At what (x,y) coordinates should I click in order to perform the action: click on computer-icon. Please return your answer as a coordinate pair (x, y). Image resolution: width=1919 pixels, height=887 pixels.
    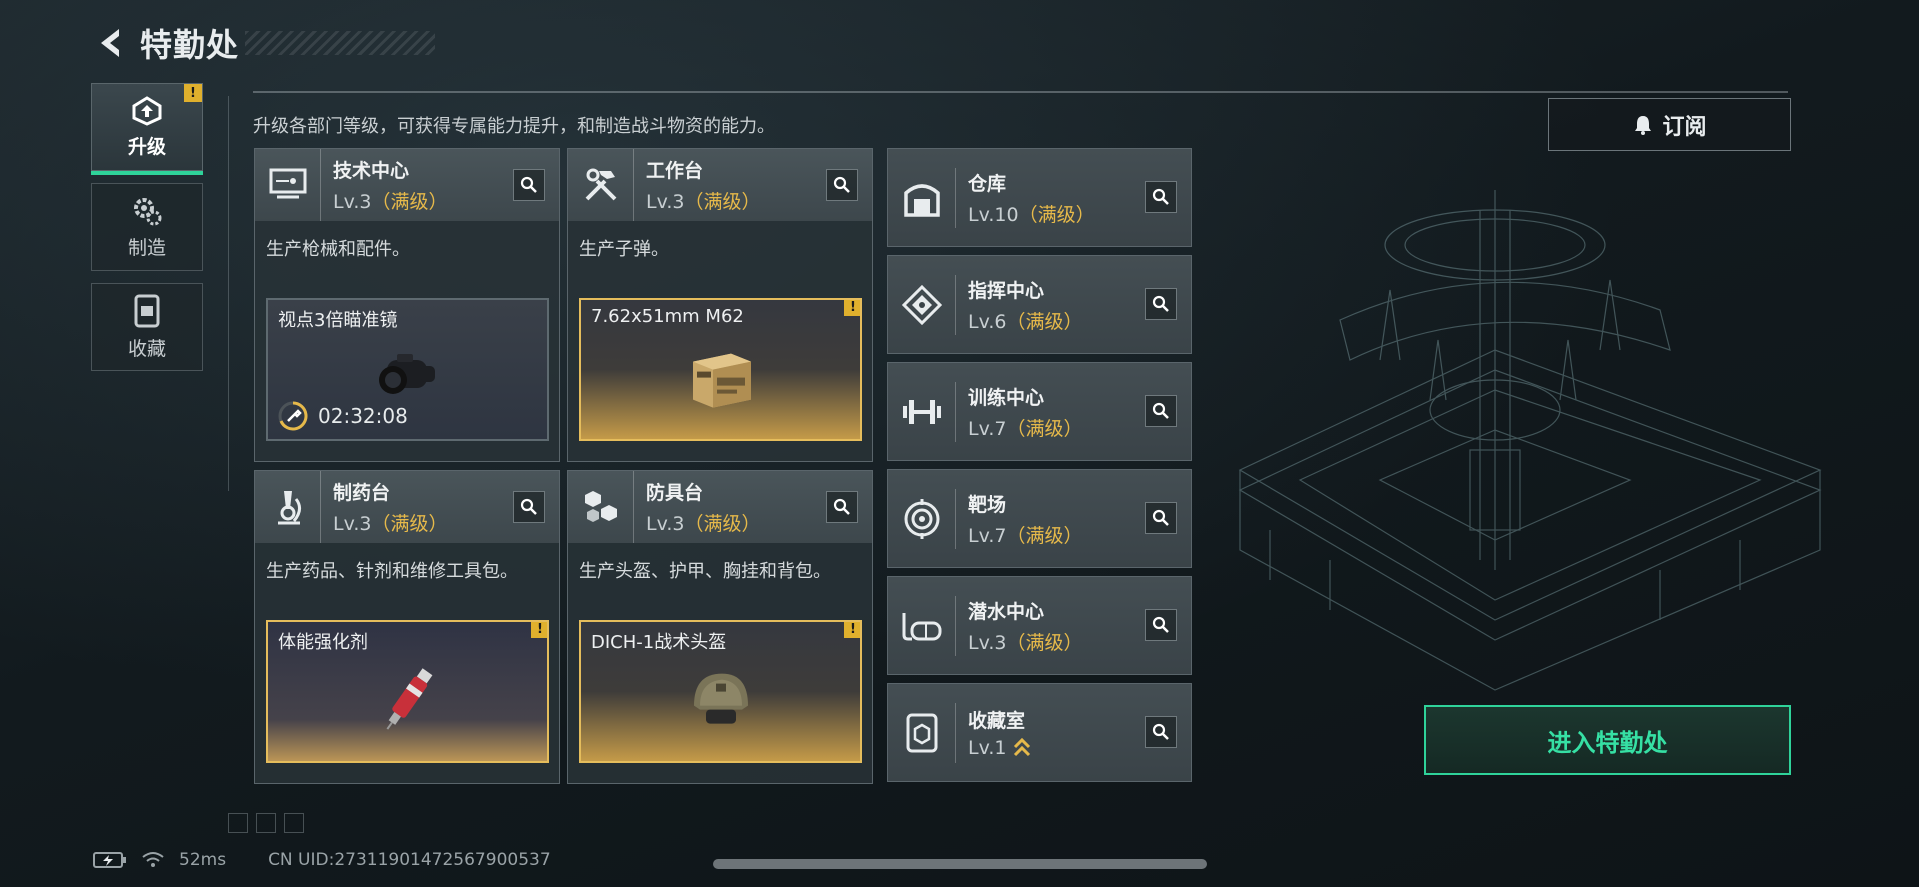
    Looking at the image, I should click on (287, 183).